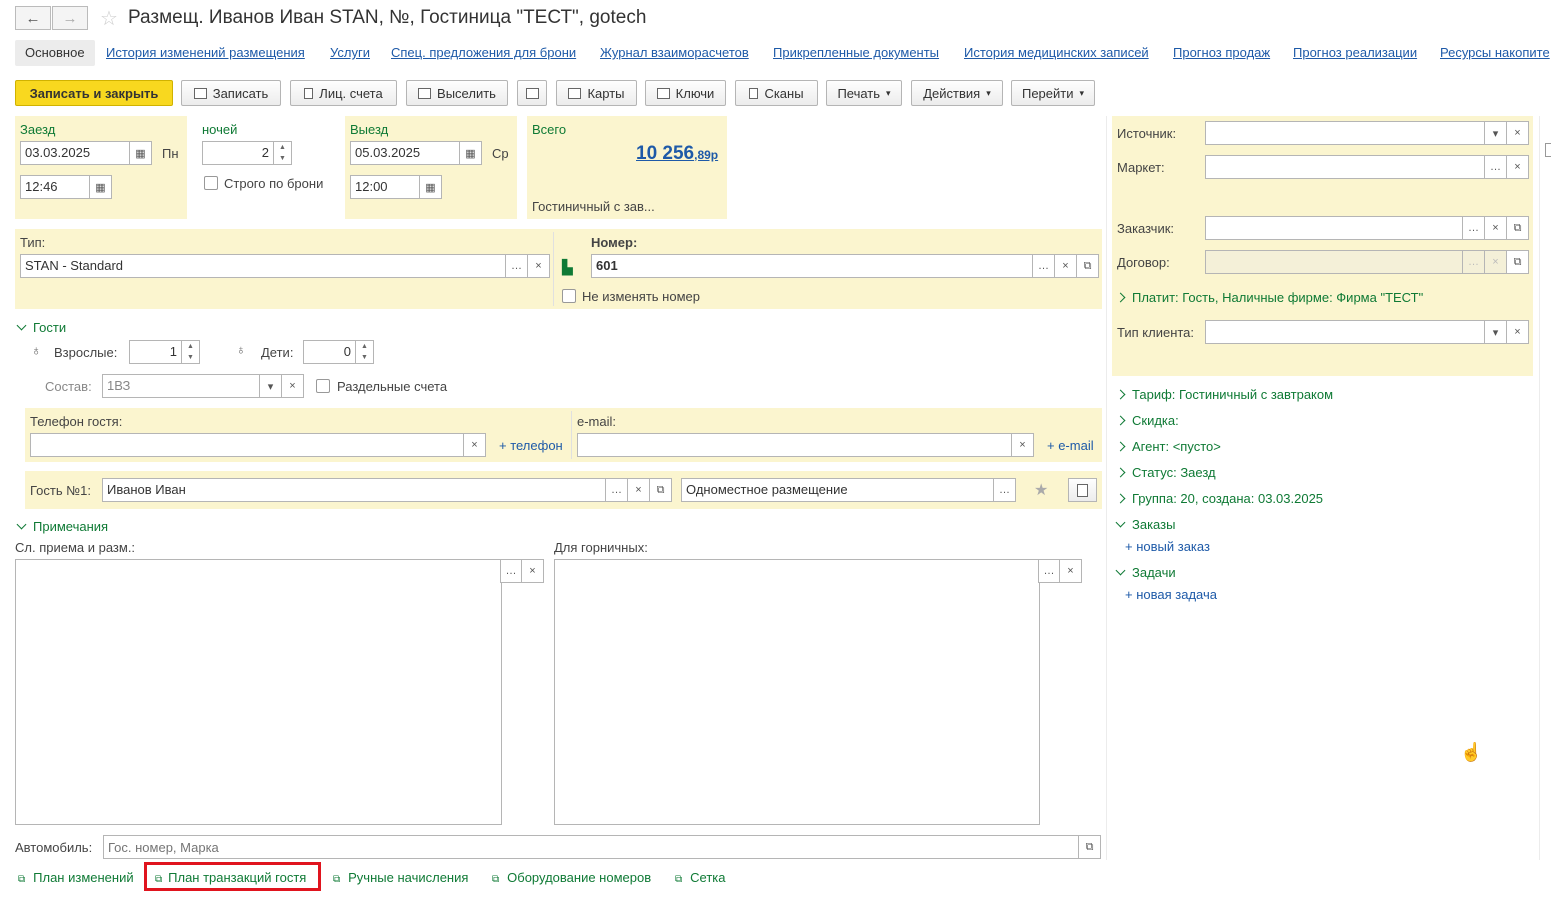  Describe the element at coordinates (1167, 546) in the screenshot. I see `new-order-link: + новый заказ` at that location.